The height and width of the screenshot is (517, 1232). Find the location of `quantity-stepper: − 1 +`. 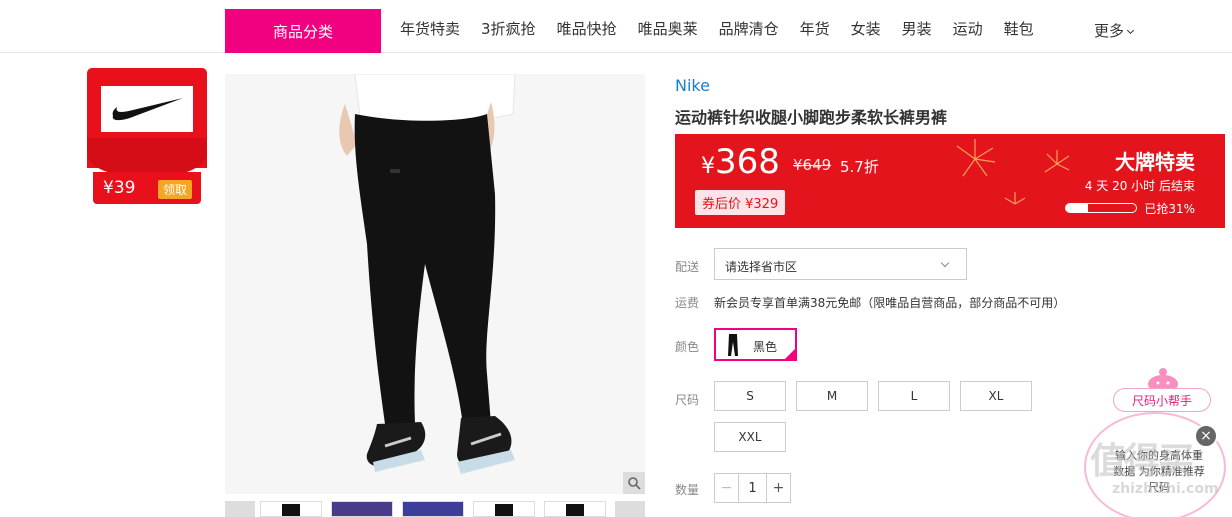

quantity-stepper: − 1 + is located at coordinates (752, 488).